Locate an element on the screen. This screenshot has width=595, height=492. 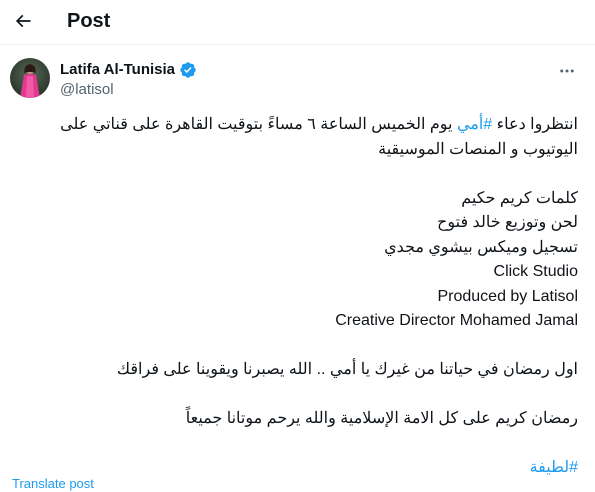
credit-producer: Produced by Latisol is located at coordinates (507, 296).